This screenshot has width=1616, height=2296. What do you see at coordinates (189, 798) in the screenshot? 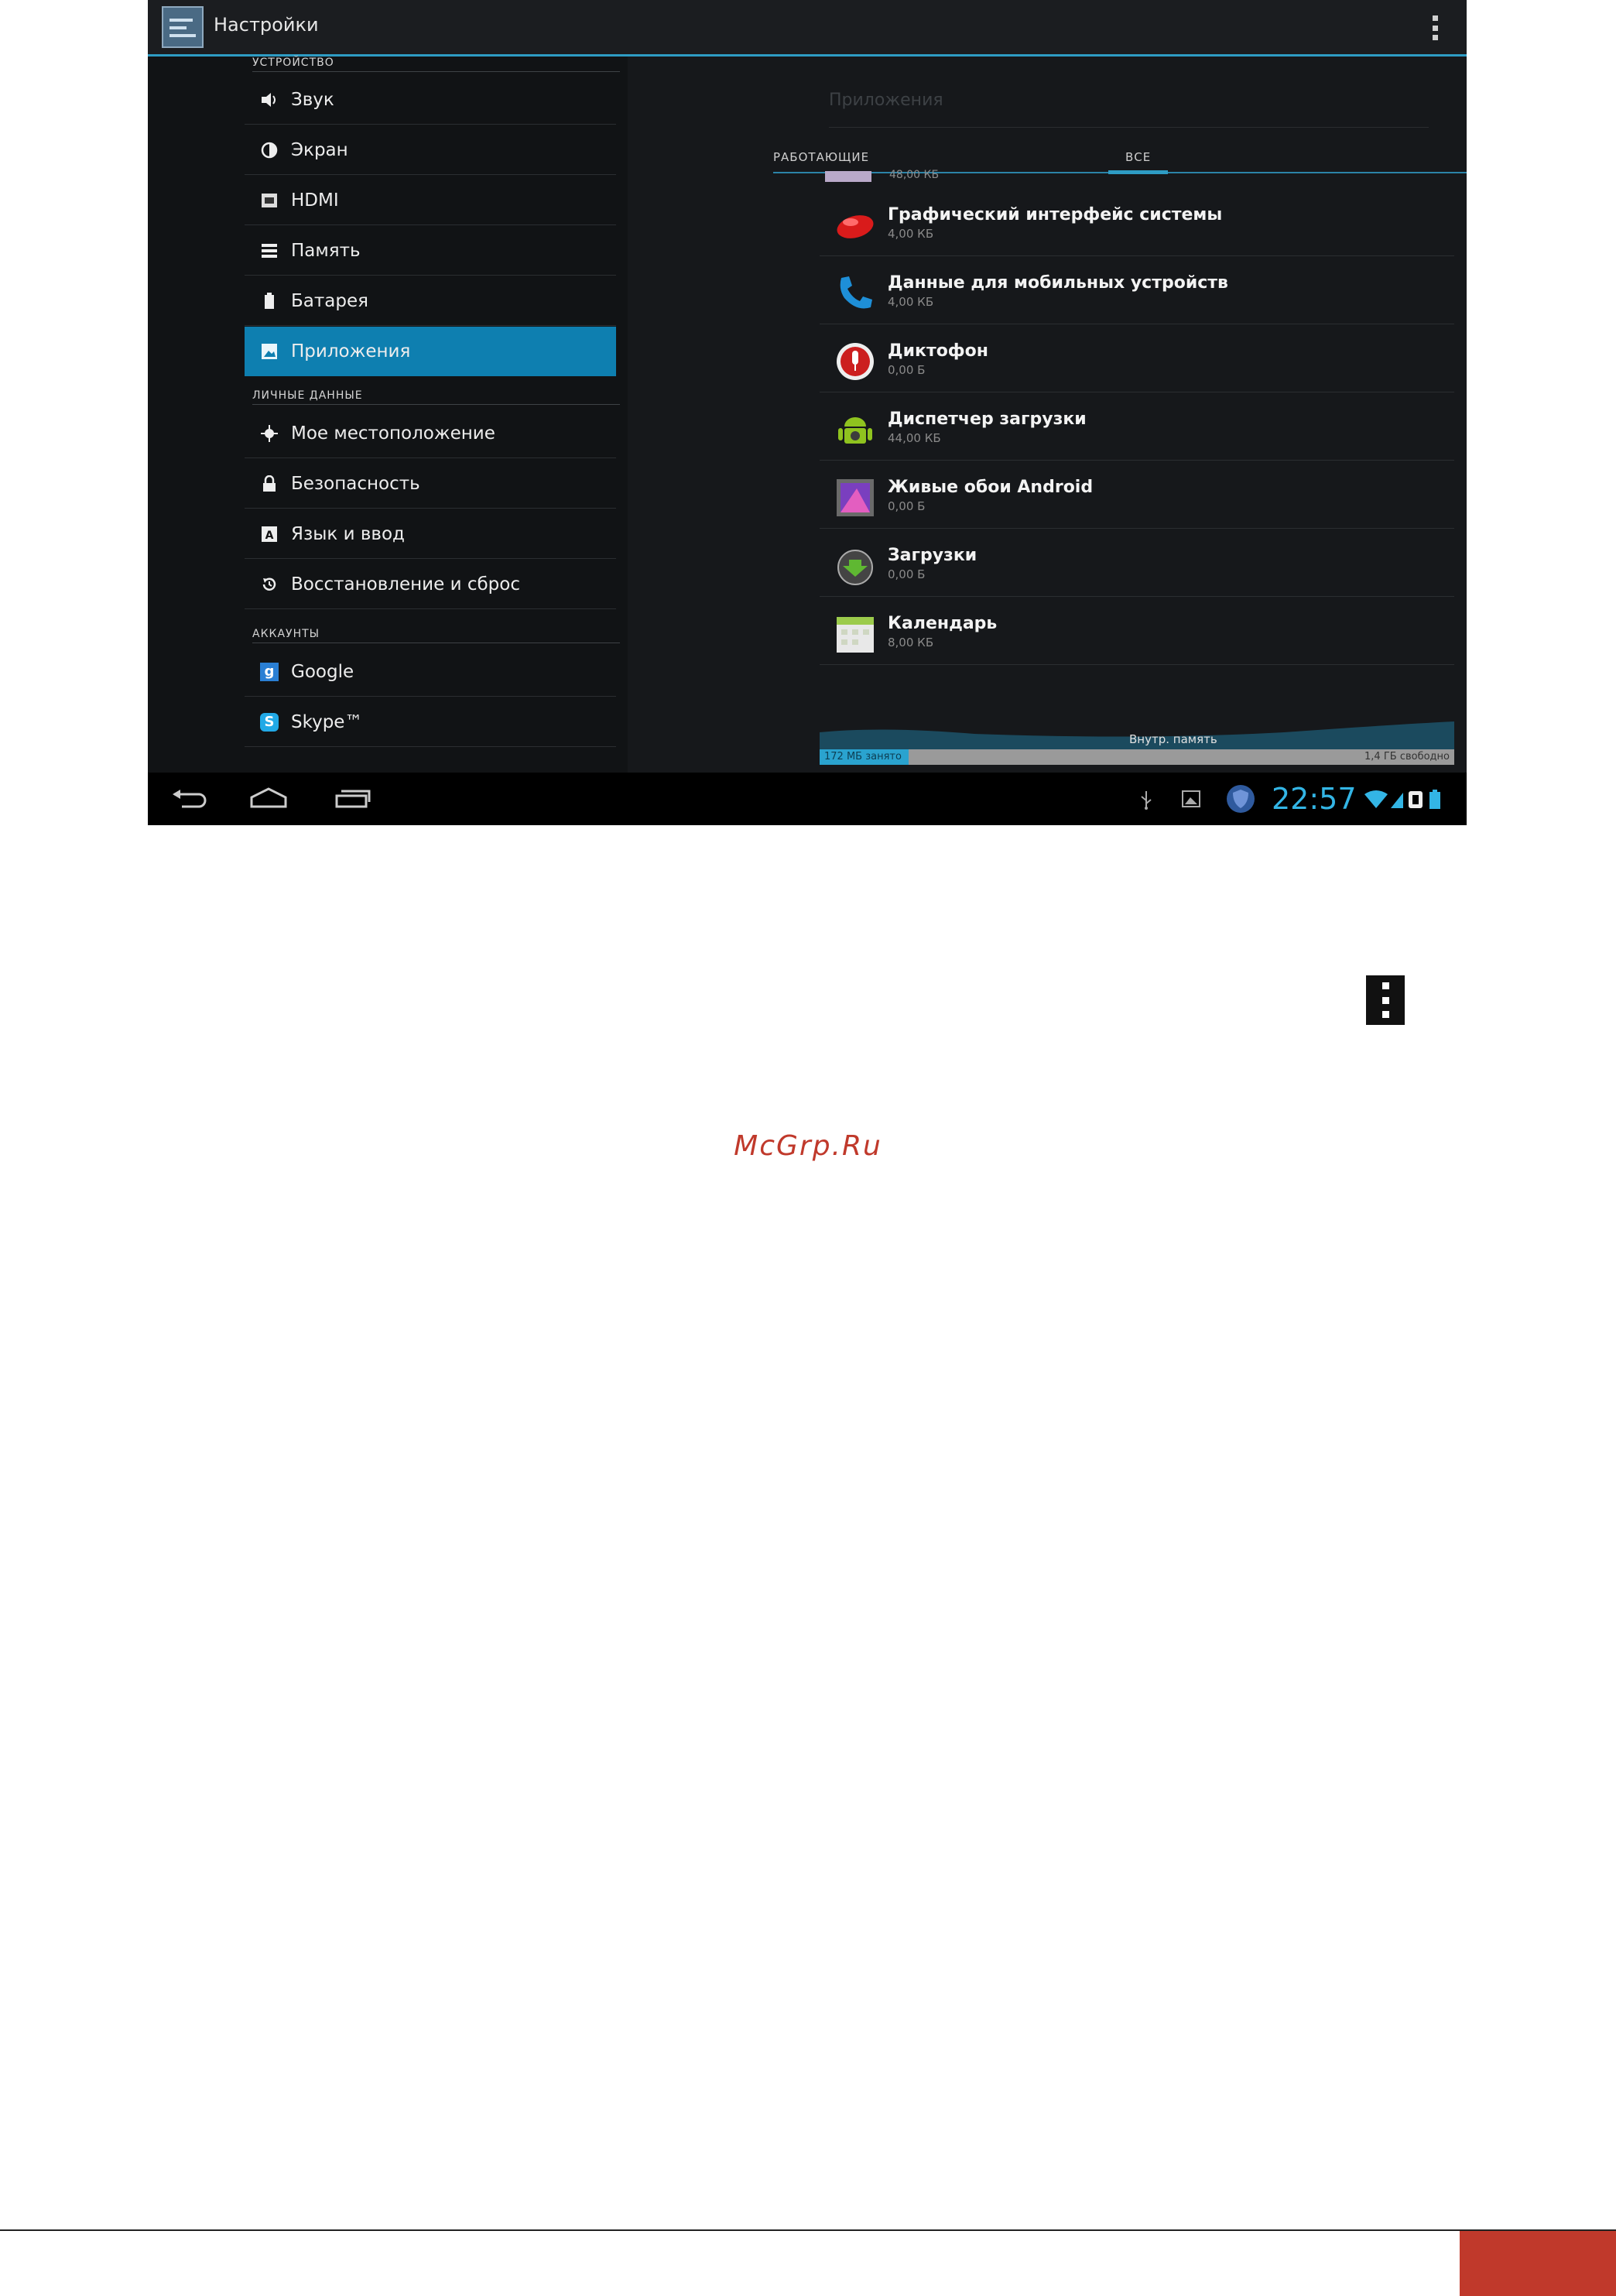
I see `back-icon` at bounding box center [189, 798].